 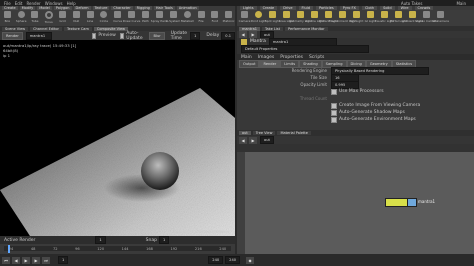 What do you see at coordinates (213, 35) in the screenshot?
I see `delay-label: Delay` at bounding box center [213, 35].